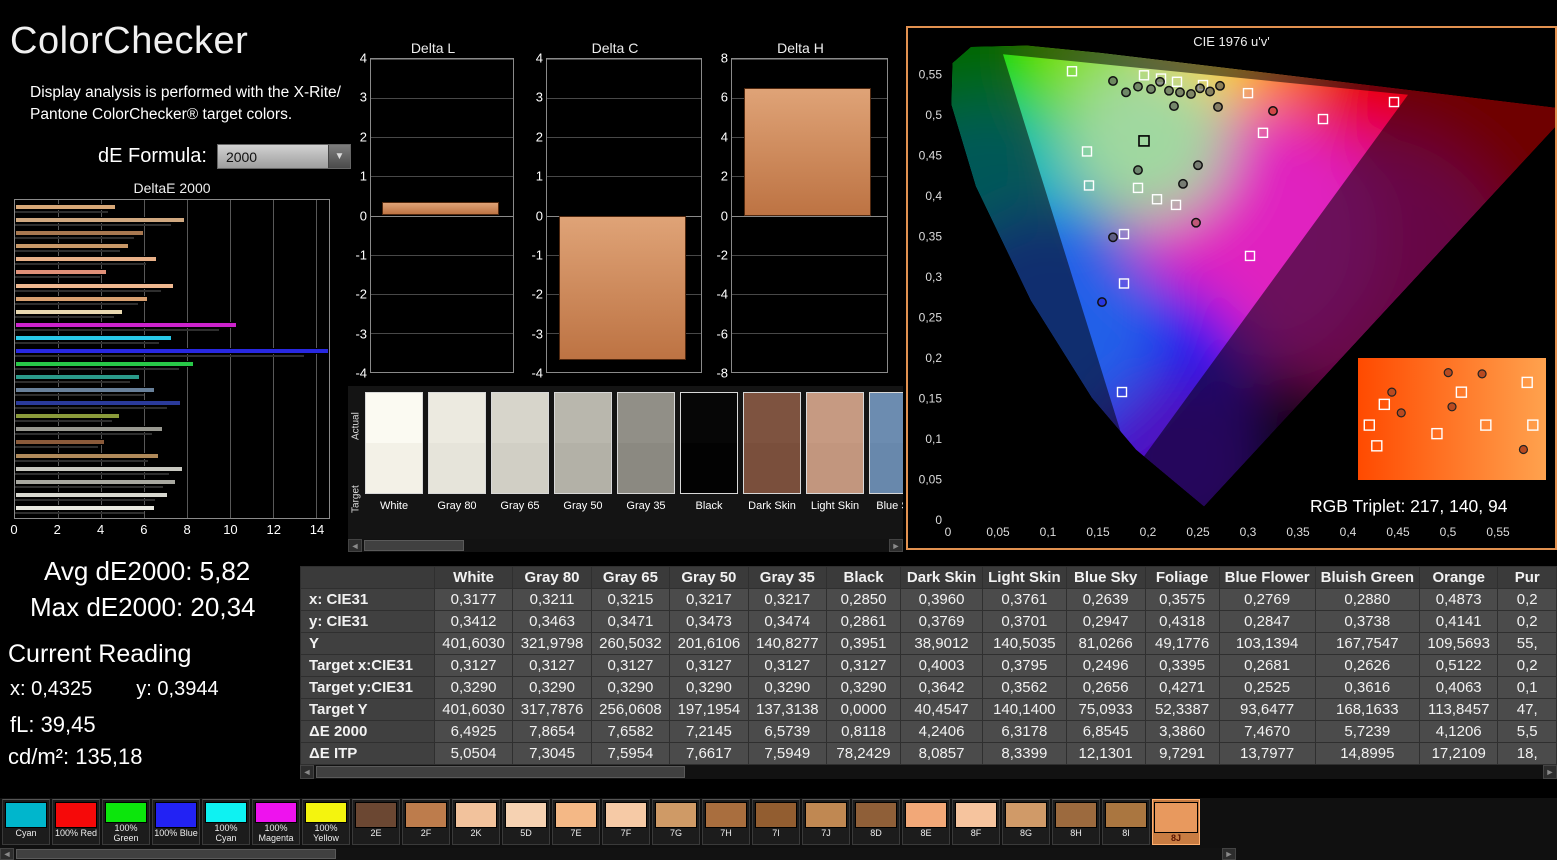  Describe the element at coordinates (414, 545) in the screenshot. I see `strip-scroll-thumb` at that location.